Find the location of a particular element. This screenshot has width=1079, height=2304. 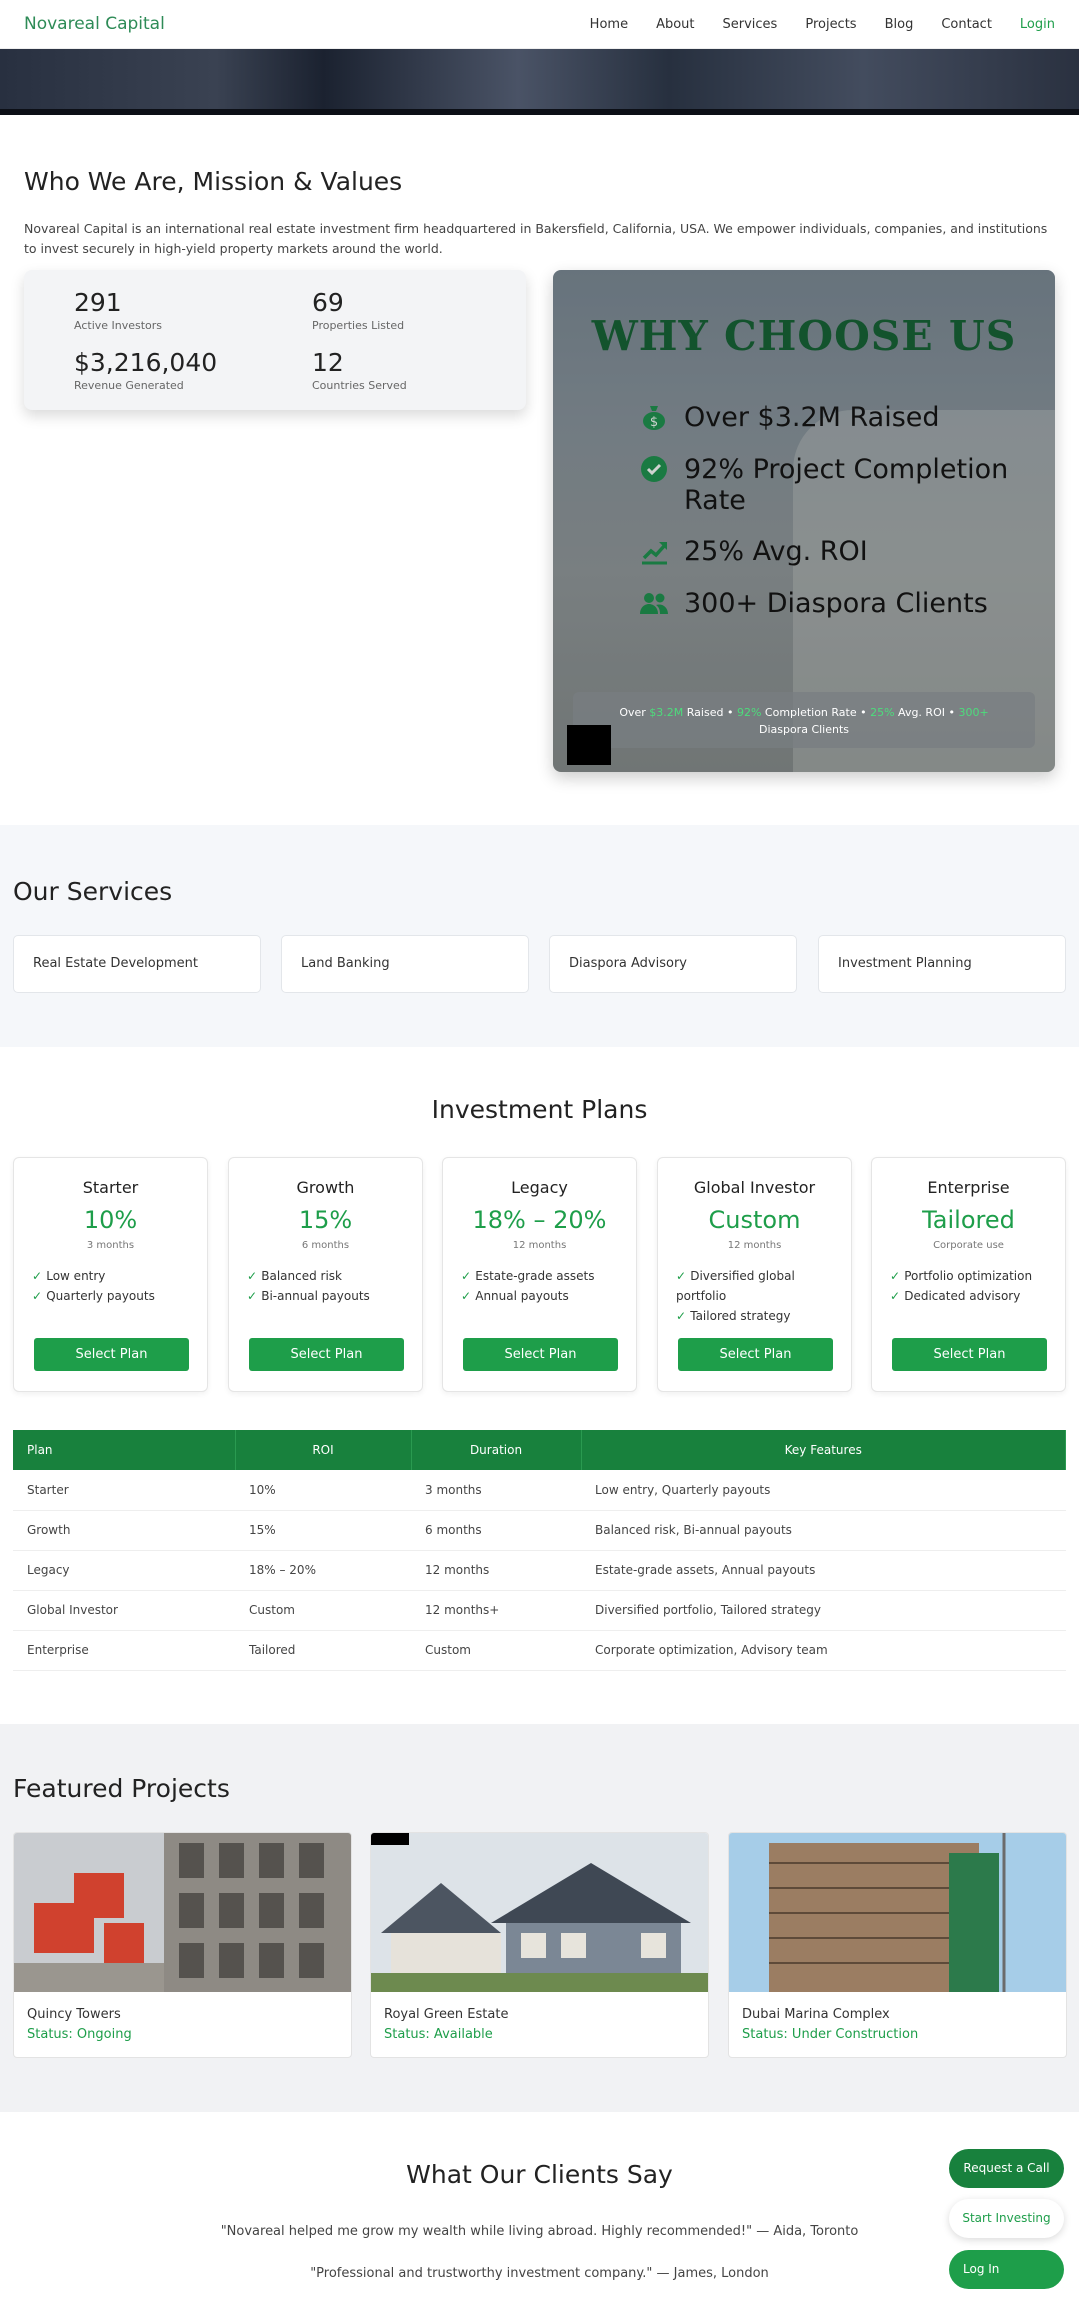

service-card-investment-planning: Investment Planning is located at coordinates (942, 964).